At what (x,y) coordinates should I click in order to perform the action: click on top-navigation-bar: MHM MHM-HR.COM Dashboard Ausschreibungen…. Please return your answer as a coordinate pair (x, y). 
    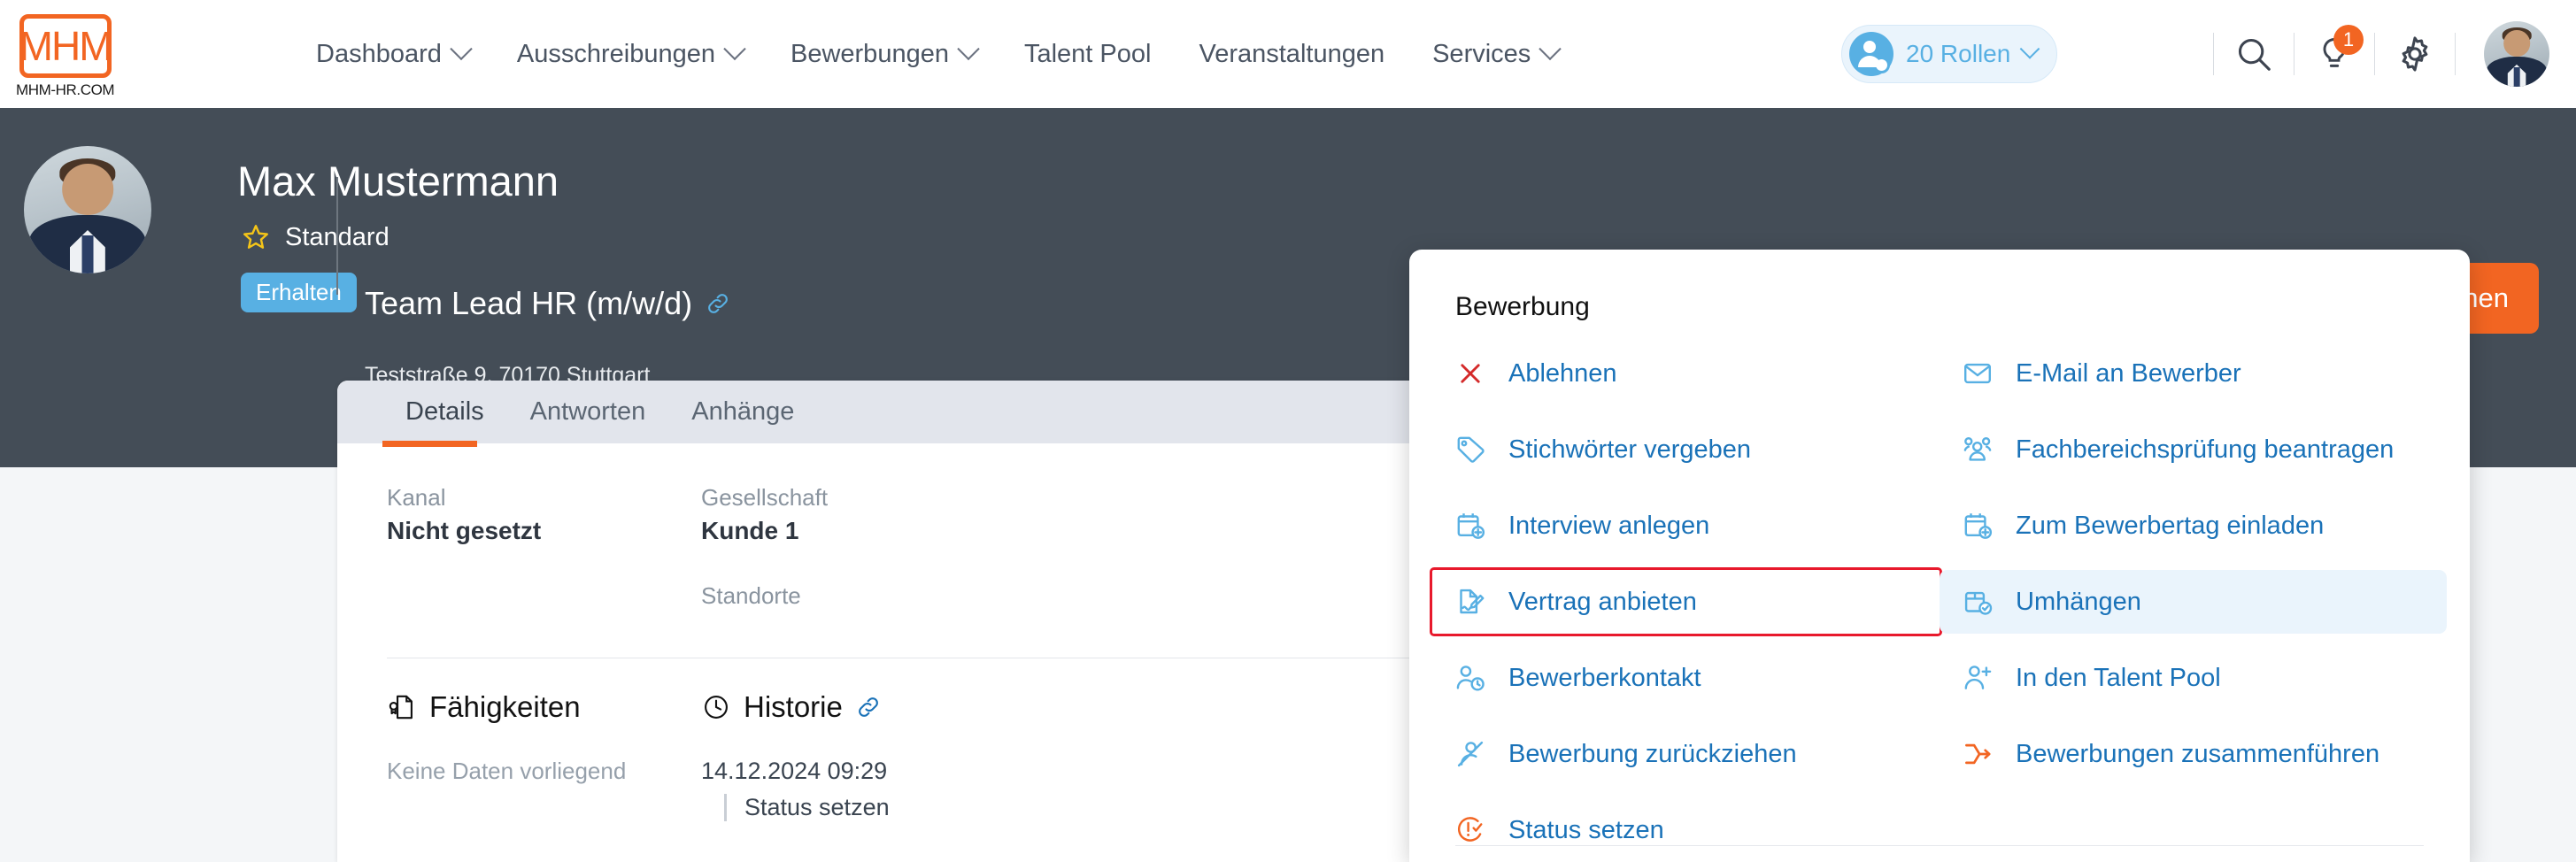
    Looking at the image, I should click on (1288, 54).